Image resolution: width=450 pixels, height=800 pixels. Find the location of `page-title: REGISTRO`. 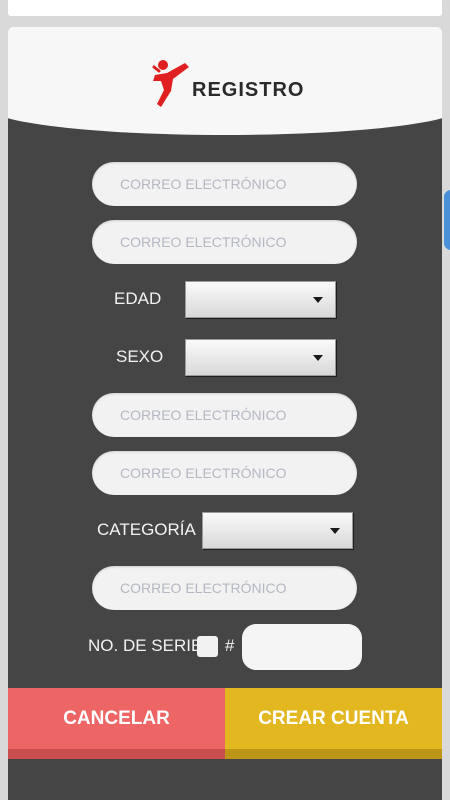

page-title: REGISTRO is located at coordinates (248, 90).